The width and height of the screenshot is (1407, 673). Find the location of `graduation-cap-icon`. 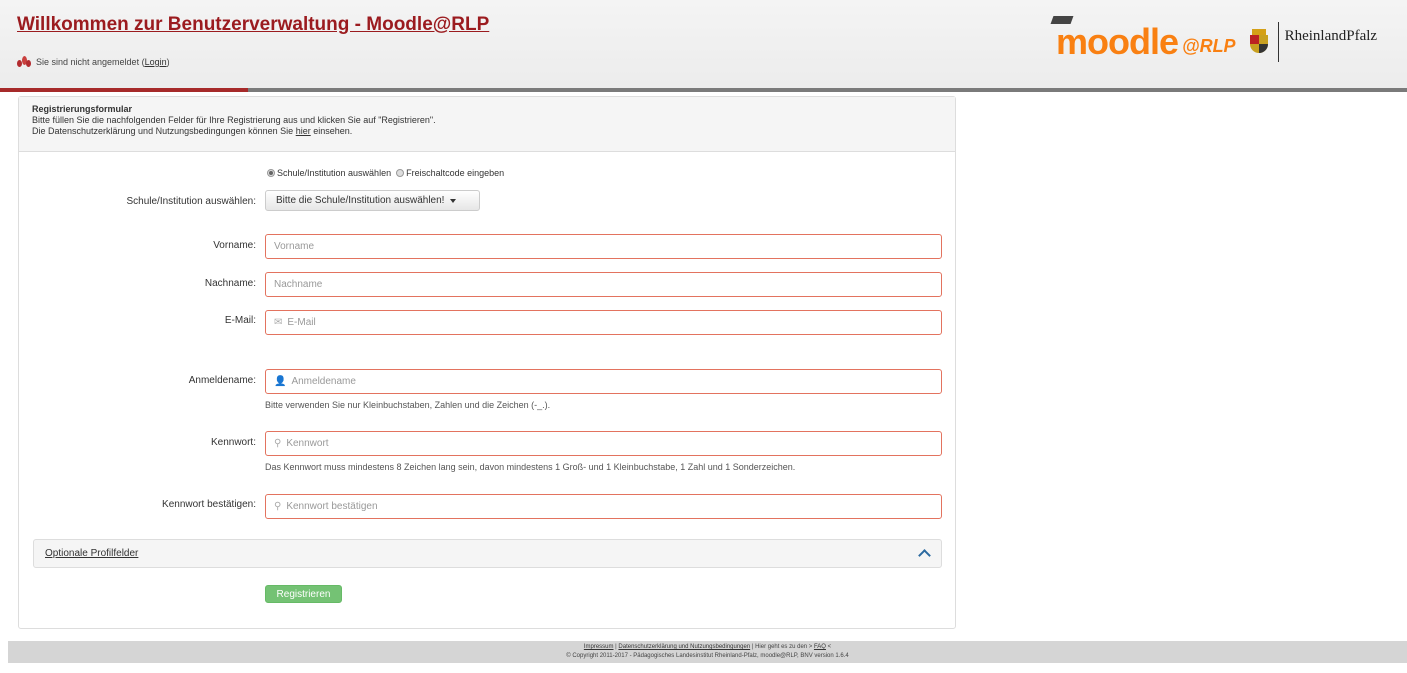

graduation-cap-icon is located at coordinates (1062, 20).